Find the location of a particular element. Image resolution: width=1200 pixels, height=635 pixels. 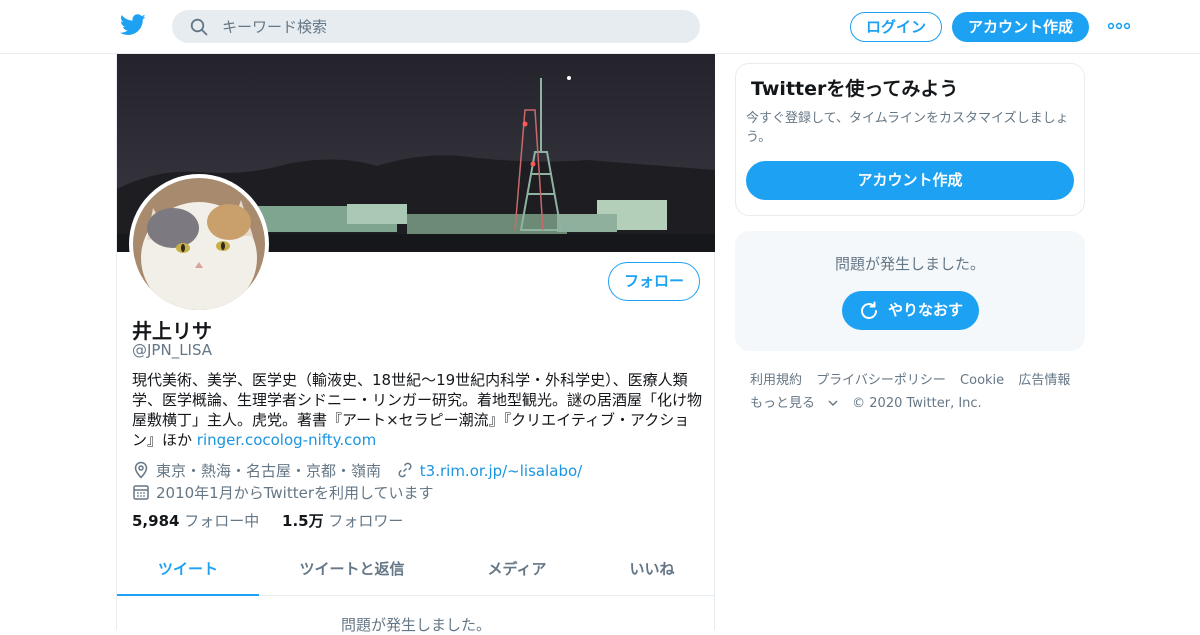

retry-button: やりなおす is located at coordinates (910, 310).